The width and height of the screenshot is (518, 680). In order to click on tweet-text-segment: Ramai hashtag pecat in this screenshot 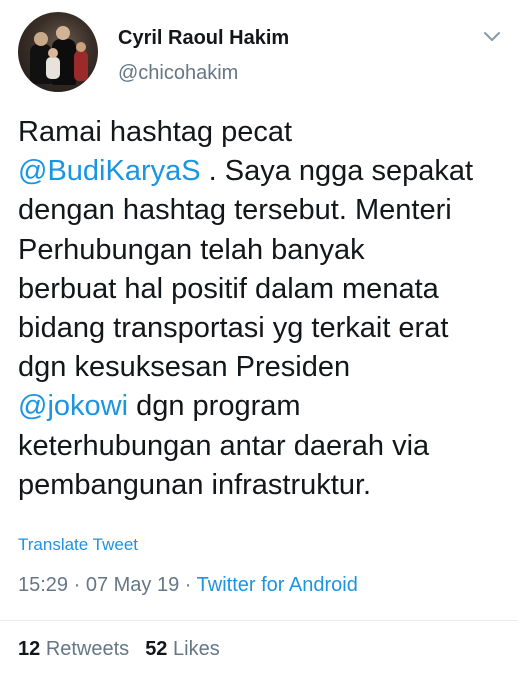, I will do `click(155, 132)`.